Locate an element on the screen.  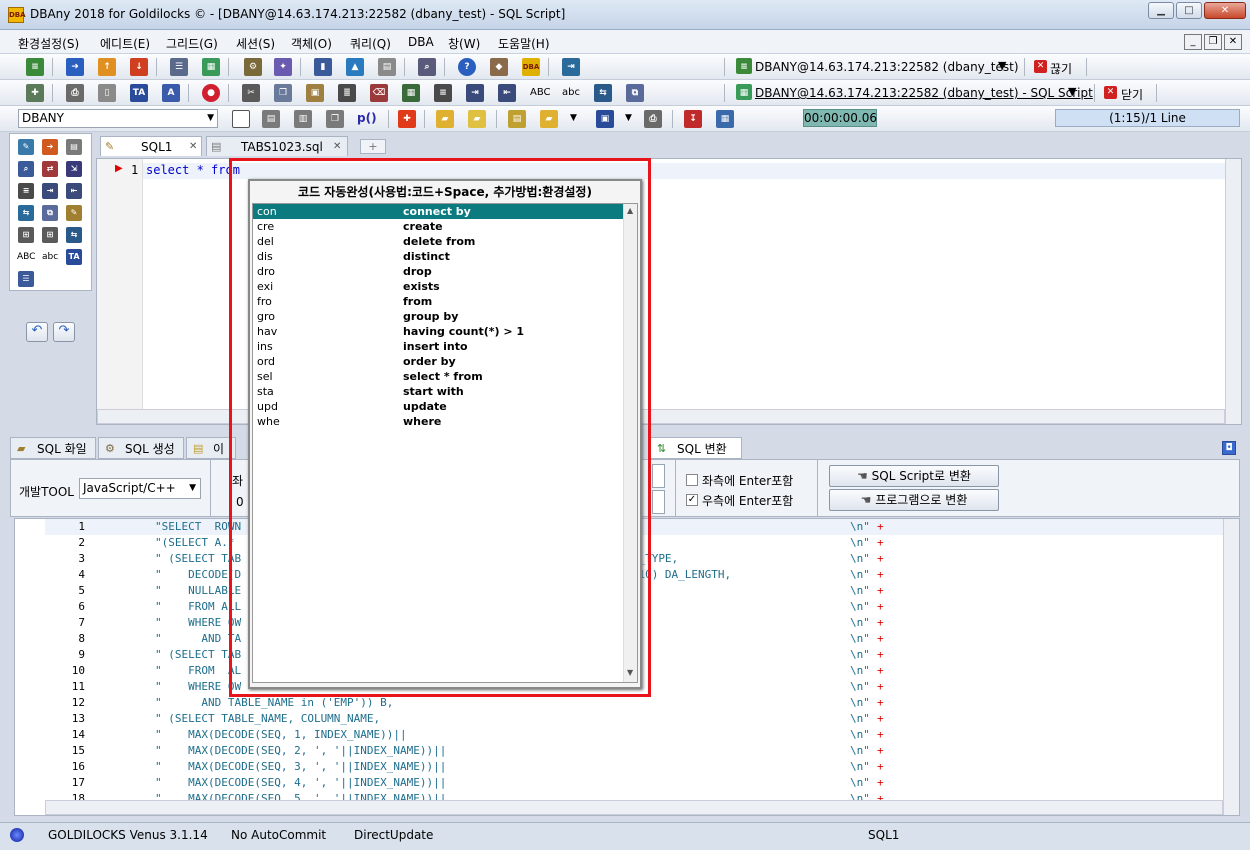
right-enter-checkbox: ✓ is located at coordinates (692, 500).